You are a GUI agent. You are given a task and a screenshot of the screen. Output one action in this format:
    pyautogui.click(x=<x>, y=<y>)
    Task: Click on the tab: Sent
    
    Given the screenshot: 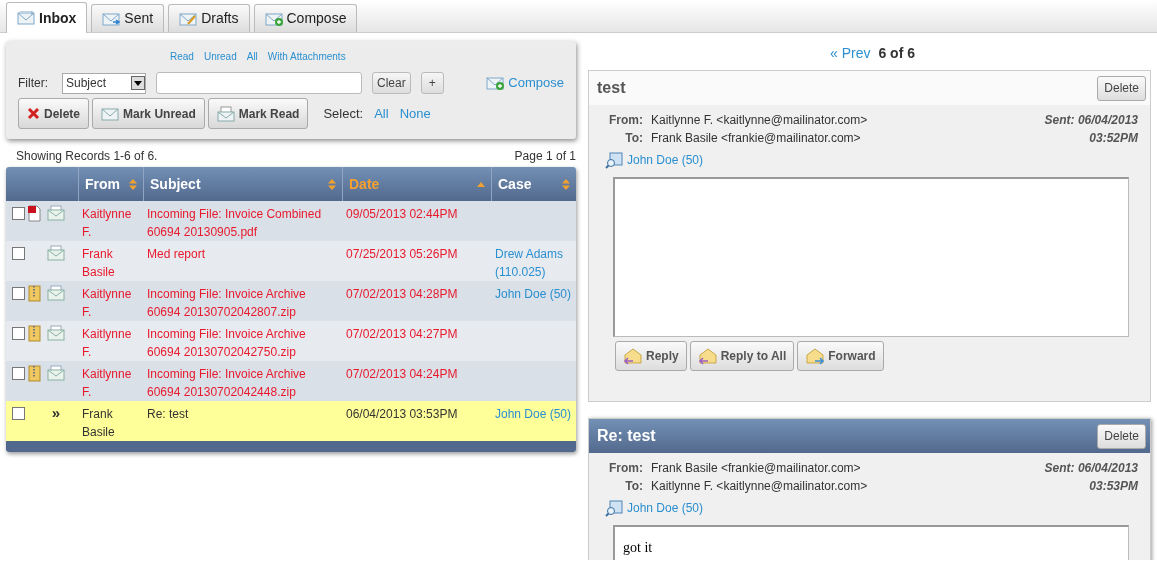 What is the action you would take?
    pyautogui.click(x=128, y=18)
    